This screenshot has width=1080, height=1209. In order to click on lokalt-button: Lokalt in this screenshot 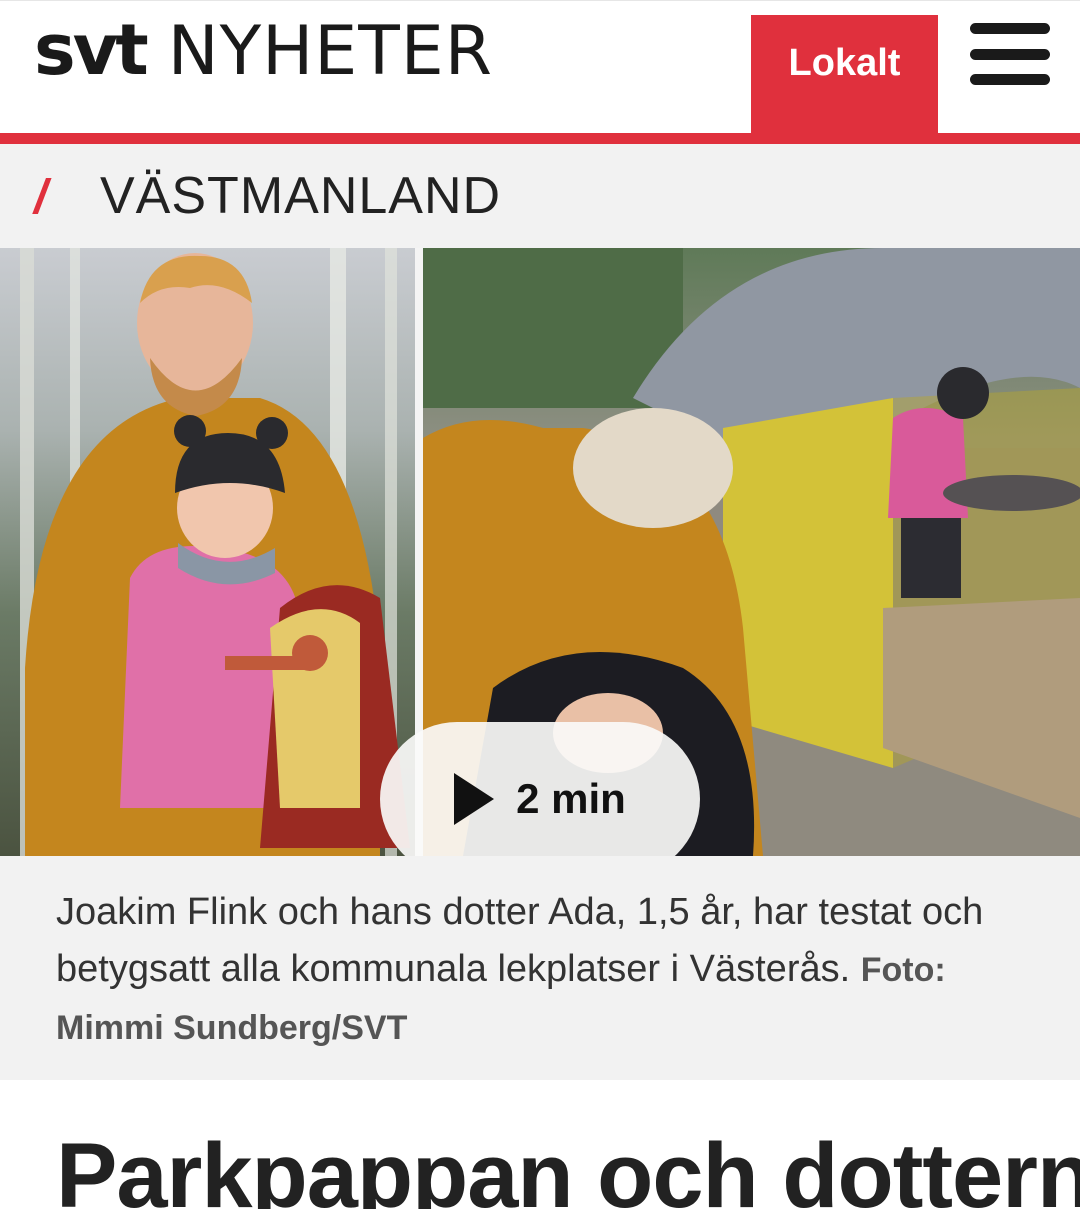, I will do `click(844, 76)`.